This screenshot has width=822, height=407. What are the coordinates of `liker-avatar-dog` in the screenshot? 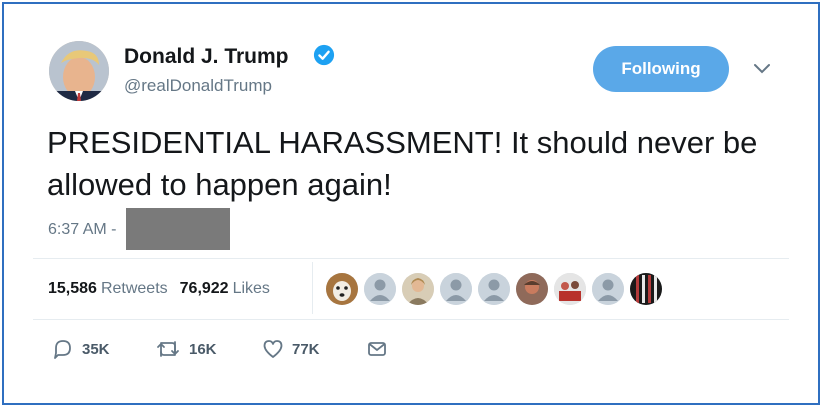 It's located at (342, 289).